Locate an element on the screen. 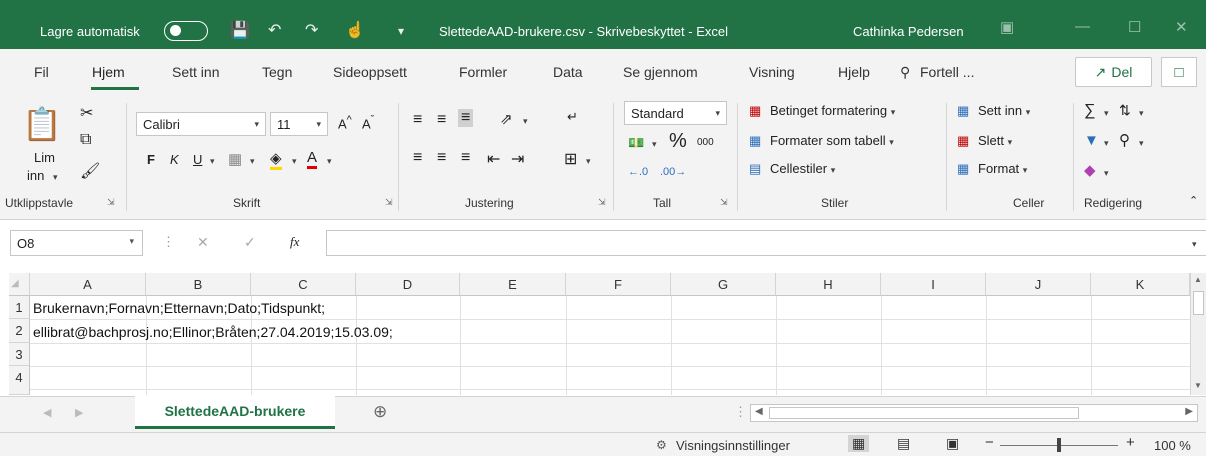 The width and height of the screenshot is (1206, 456). column-header: A is located at coordinates (88, 284).